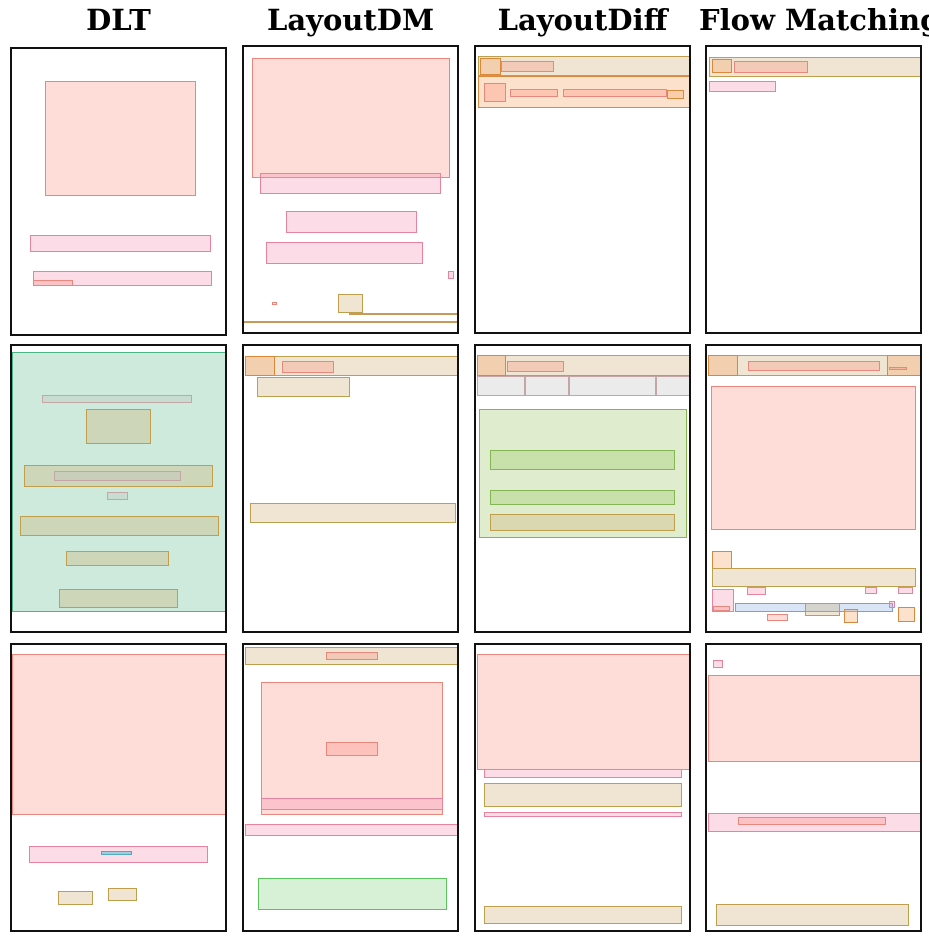 The height and width of the screenshot is (938, 929). I want to click on layout-element-cyan, so click(116, 853).